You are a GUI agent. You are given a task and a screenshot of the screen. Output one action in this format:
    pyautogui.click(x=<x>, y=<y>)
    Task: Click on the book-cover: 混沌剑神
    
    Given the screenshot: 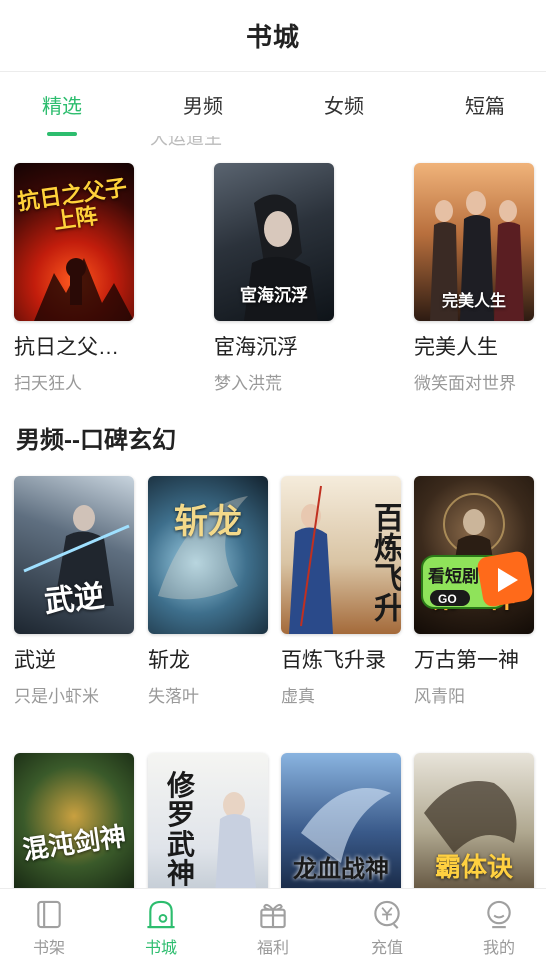 What is the action you would take?
    pyautogui.click(x=74, y=820)
    